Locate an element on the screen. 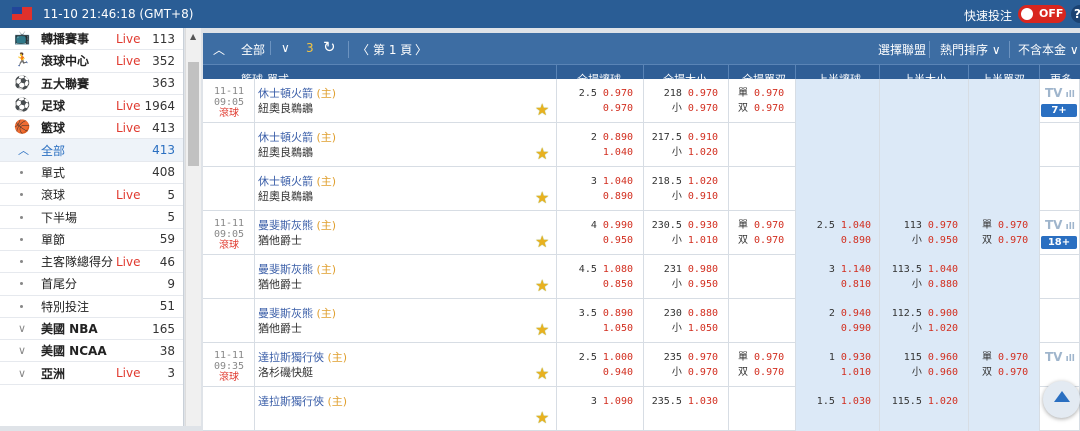 The image size is (1080, 431). select-league-button: 選擇聯盟 is located at coordinates (902, 49).